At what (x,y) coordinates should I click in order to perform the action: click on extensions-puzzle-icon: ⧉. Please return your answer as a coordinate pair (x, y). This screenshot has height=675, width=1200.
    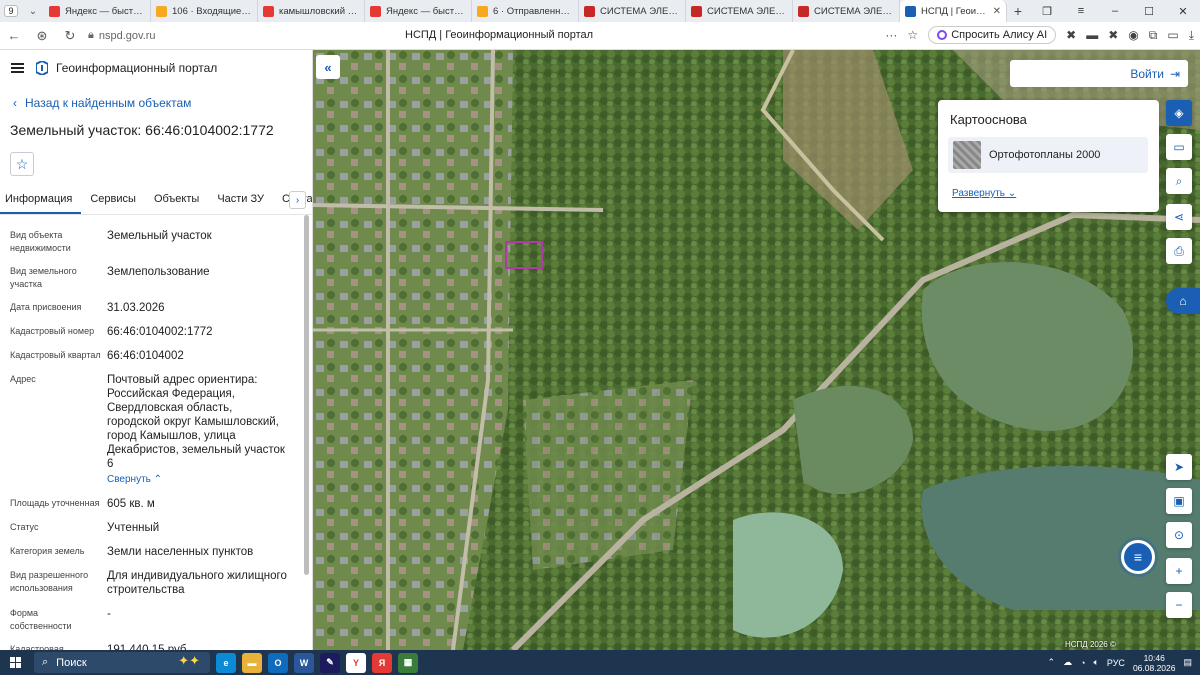
    Looking at the image, I should click on (1153, 35).